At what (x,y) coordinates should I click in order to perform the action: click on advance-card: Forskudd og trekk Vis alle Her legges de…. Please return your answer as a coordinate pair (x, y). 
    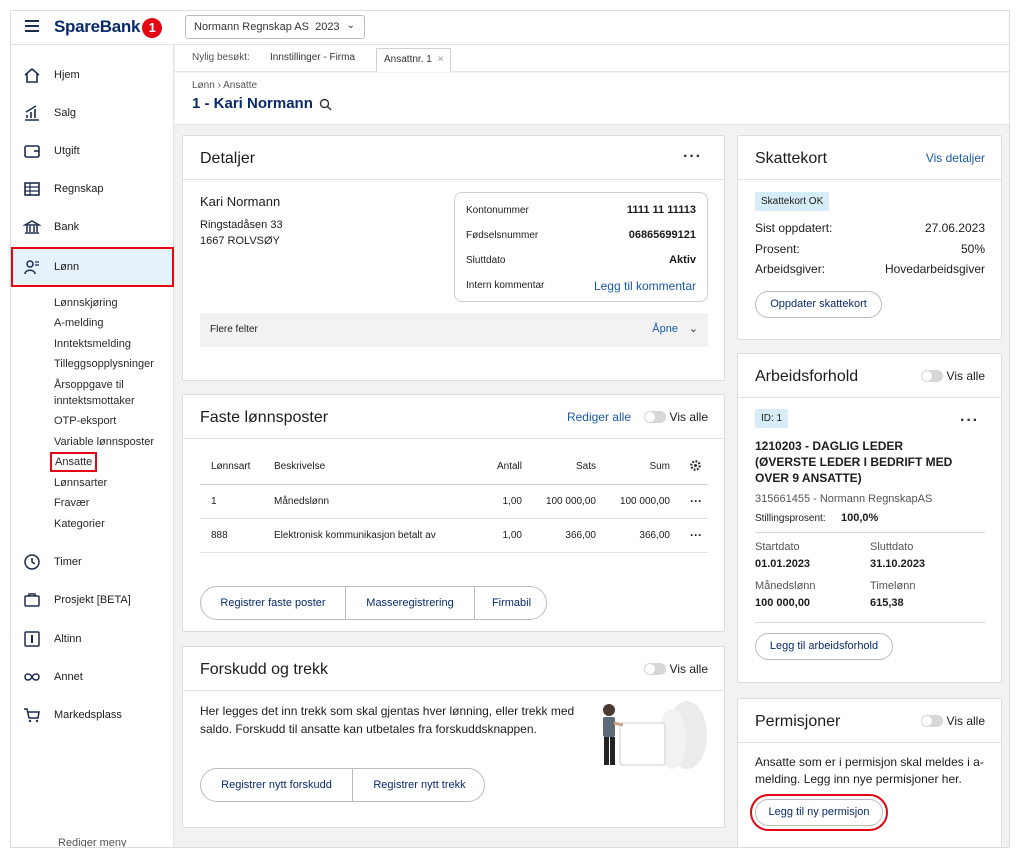
    Looking at the image, I should click on (453, 737).